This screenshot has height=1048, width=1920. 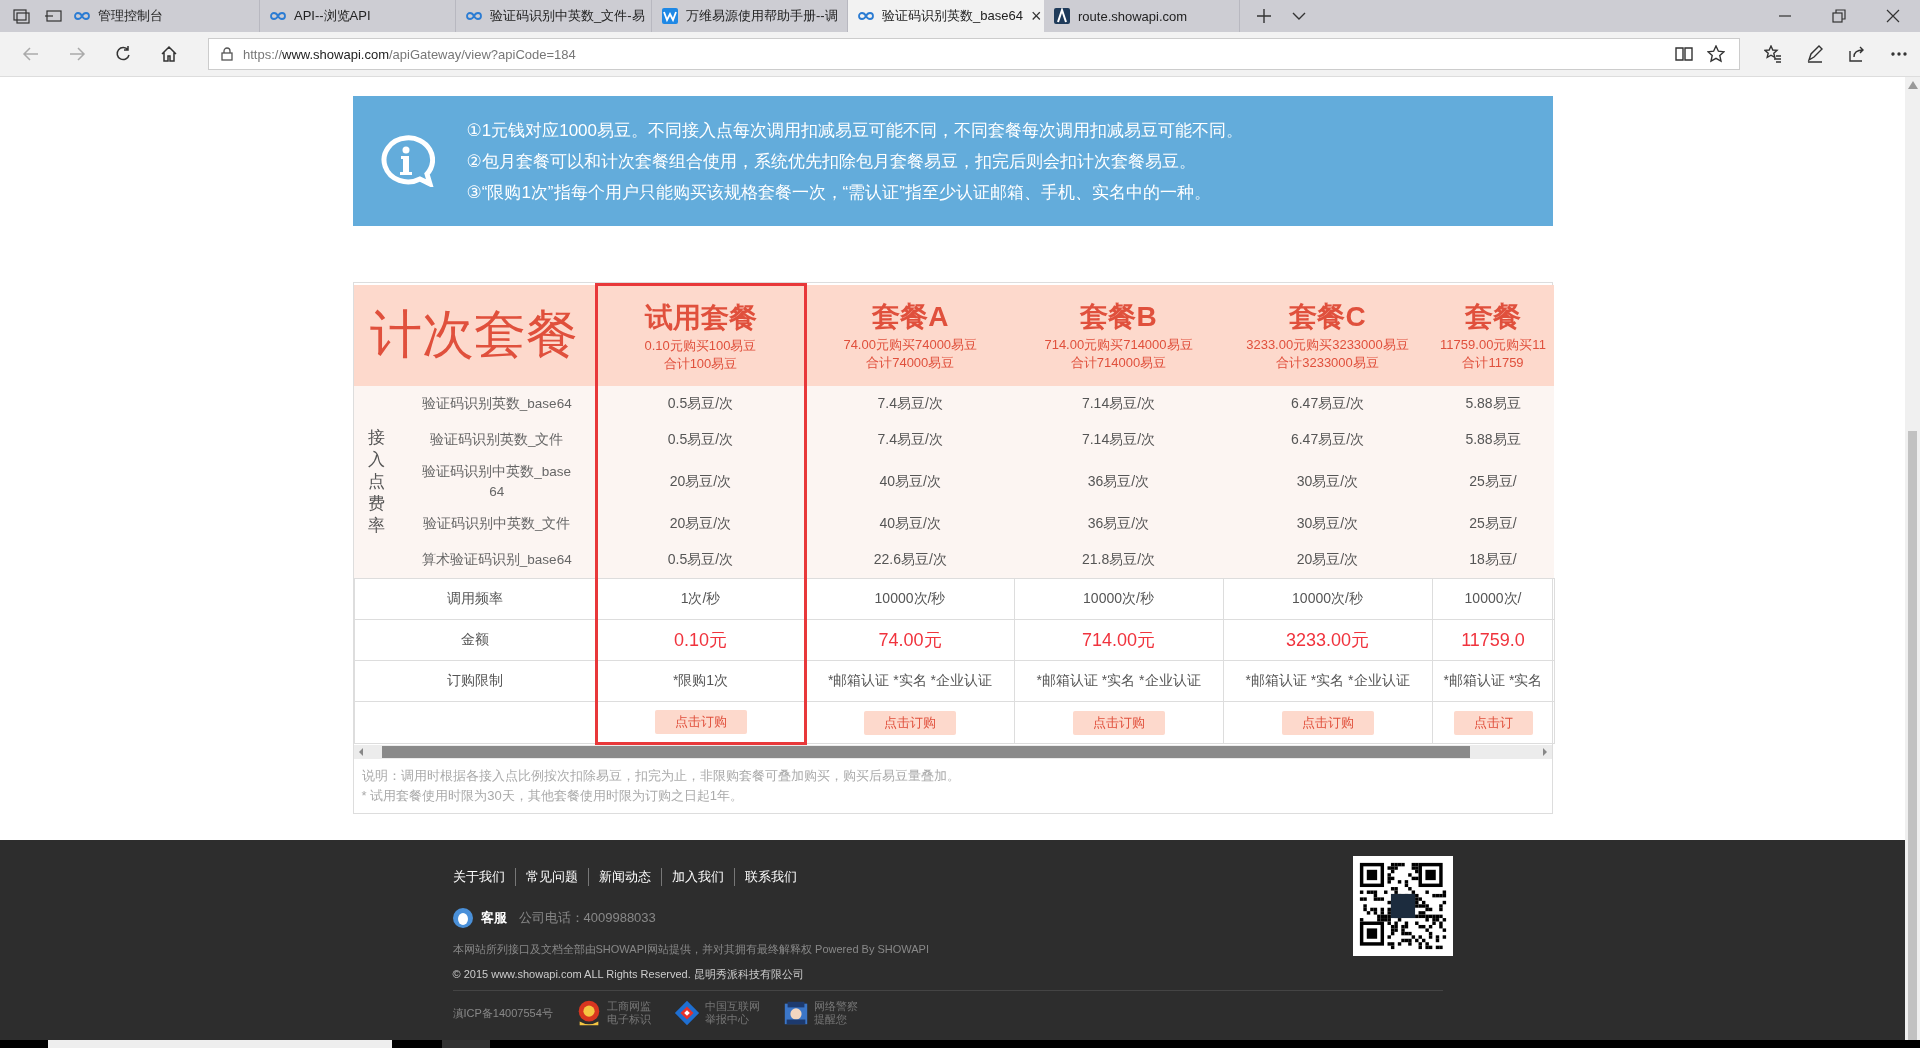 What do you see at coordinates (169, 54) in the screenshot?
I see `home-icon` at bounding box center [169, 54].